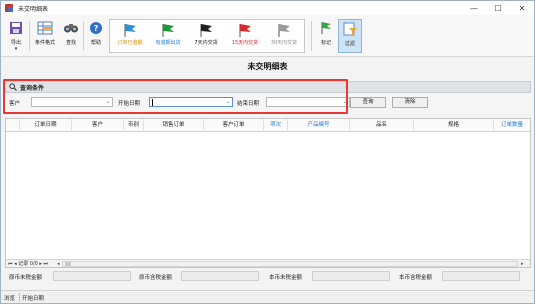 The width and height of the screenshot is (535, 304). What do you see at coordinates (45, 36) in the screenshot?
I see `condition-format-button: 条件格式` at bounding box center [45, 36].